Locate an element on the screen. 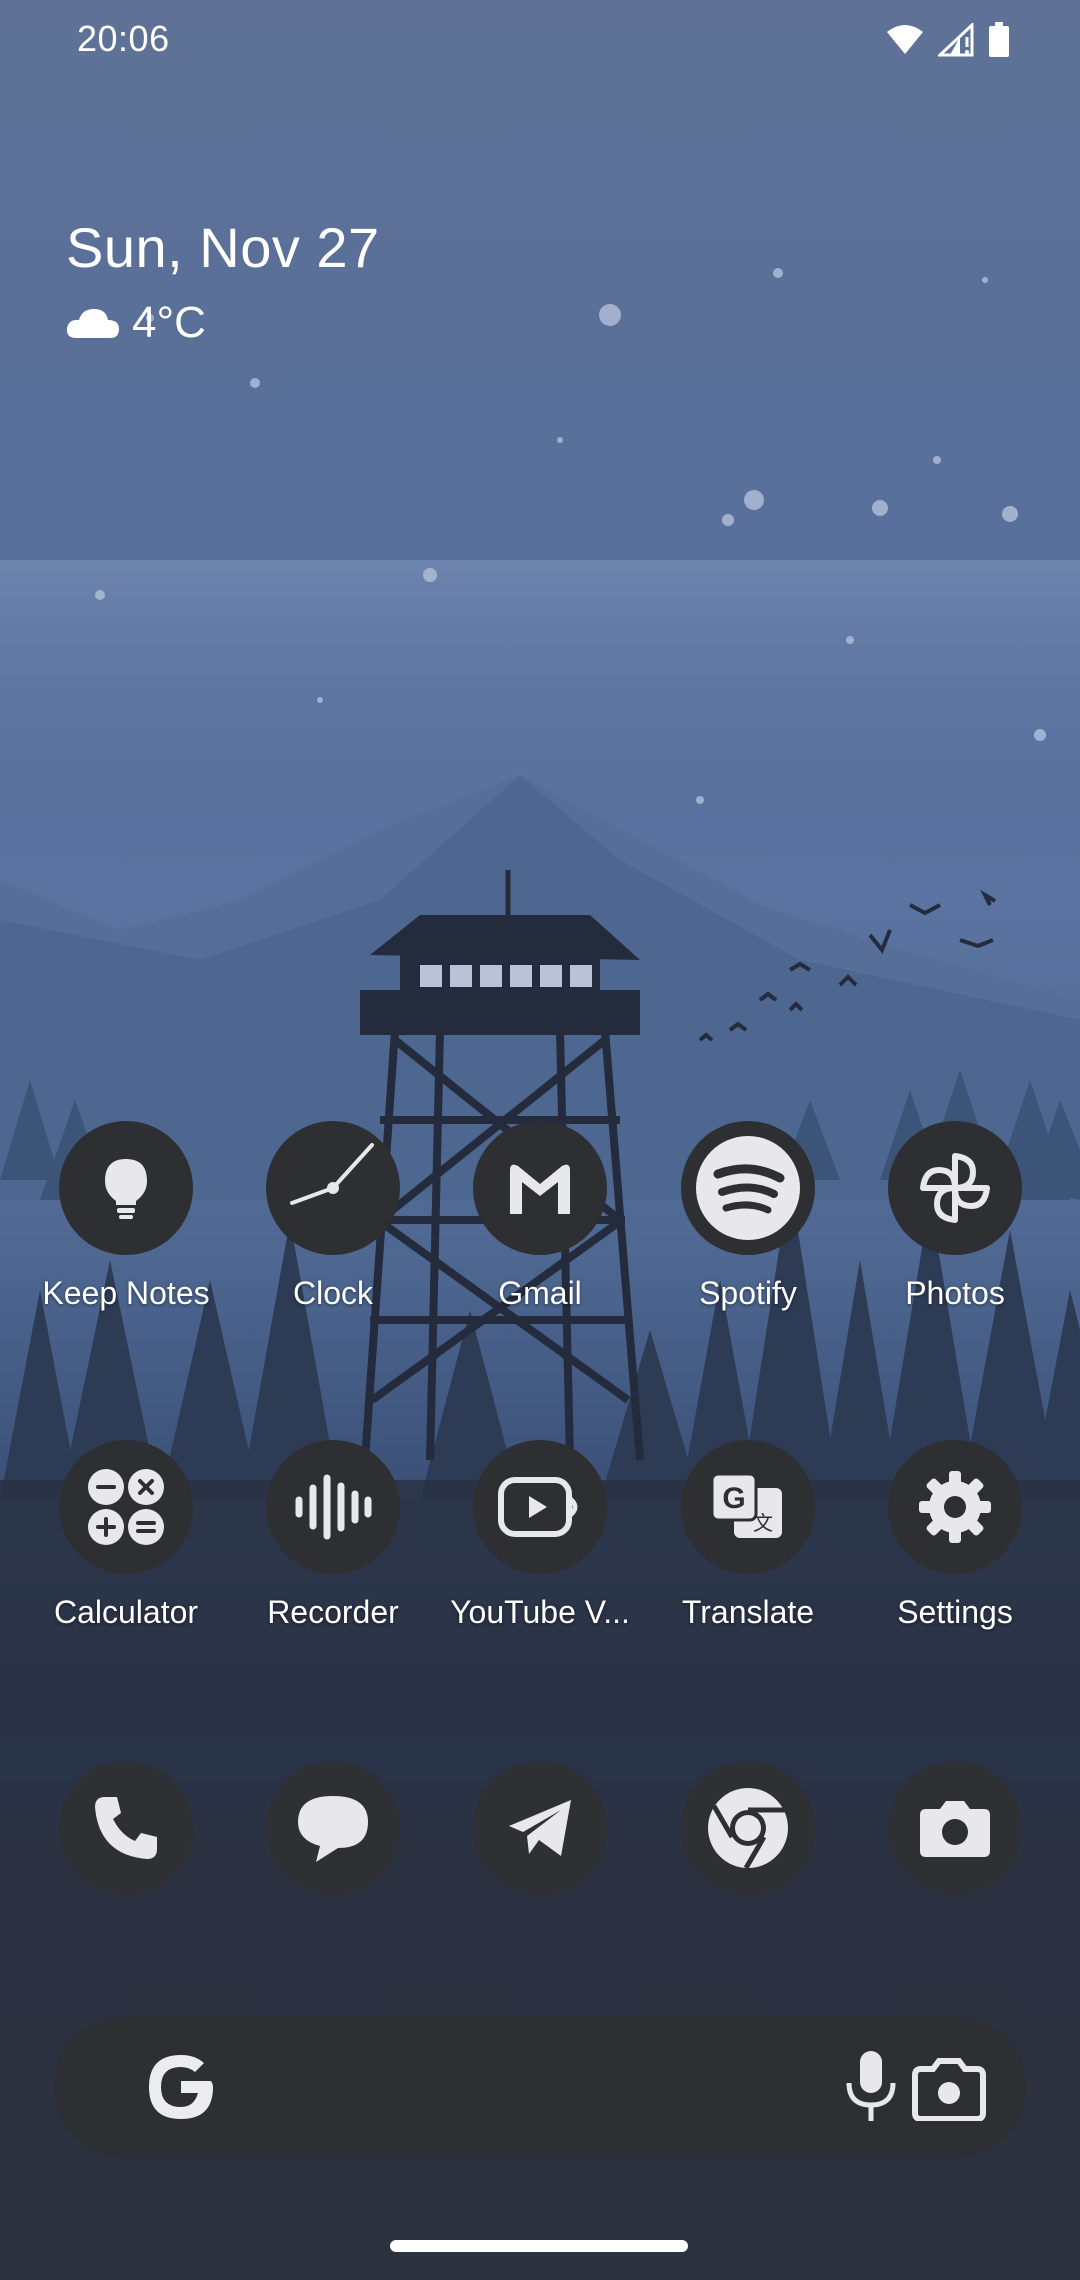 The image size is (1080, 2280). app-label: Recorder is located at coordinates (333, 1612).